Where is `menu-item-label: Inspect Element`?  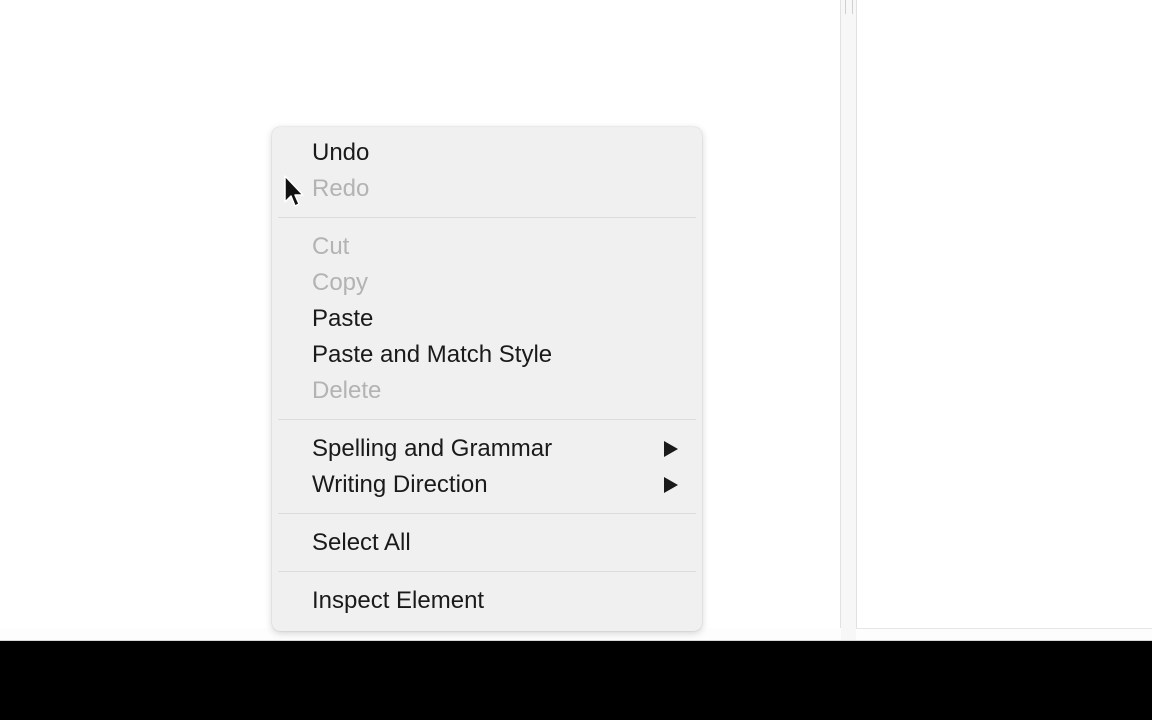 menu-item-label: Inspect Element is located at coordinates (398, 600).